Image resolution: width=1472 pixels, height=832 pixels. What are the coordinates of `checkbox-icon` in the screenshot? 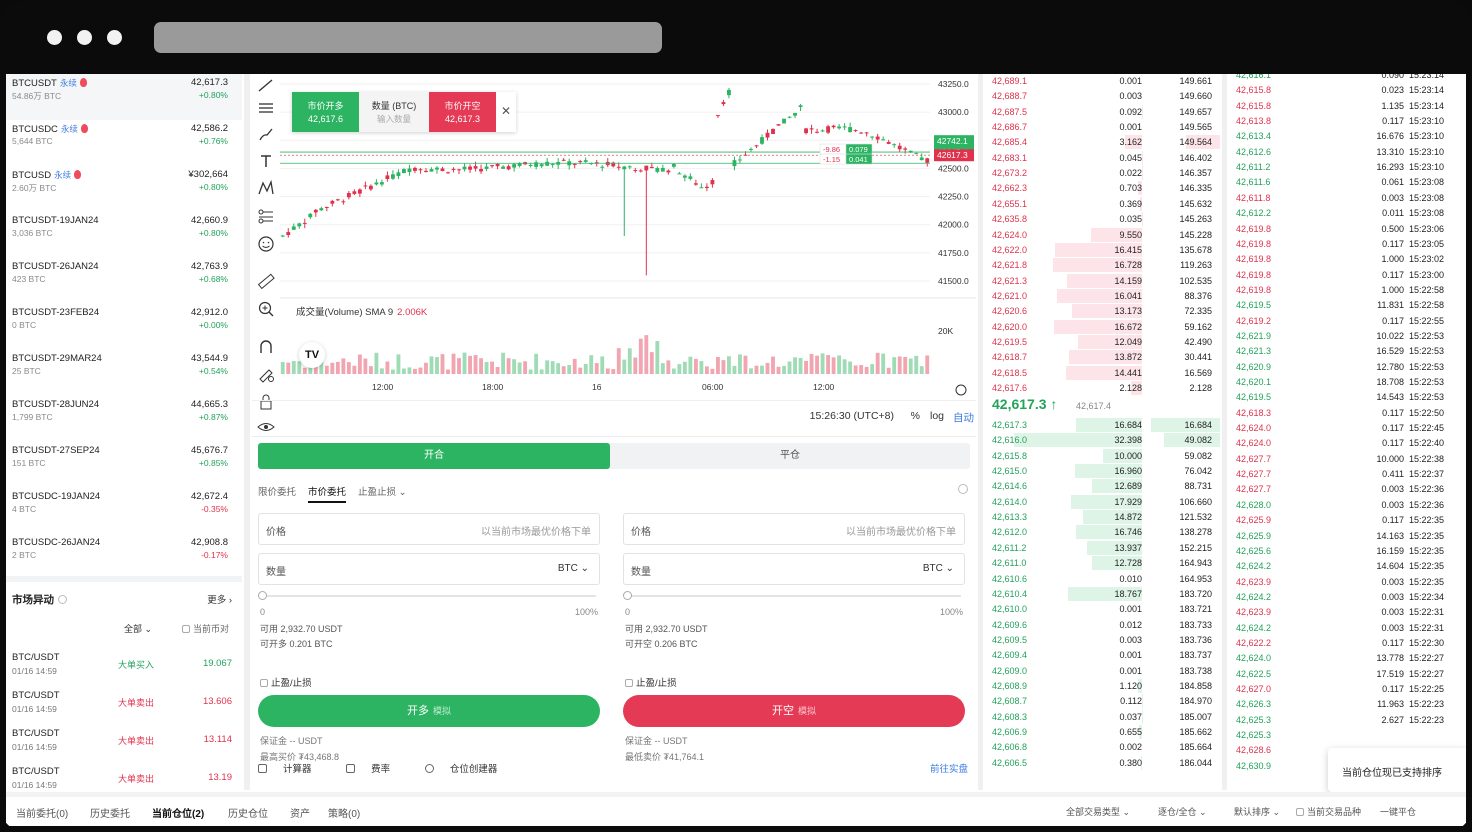 It's located at (1300, 812).